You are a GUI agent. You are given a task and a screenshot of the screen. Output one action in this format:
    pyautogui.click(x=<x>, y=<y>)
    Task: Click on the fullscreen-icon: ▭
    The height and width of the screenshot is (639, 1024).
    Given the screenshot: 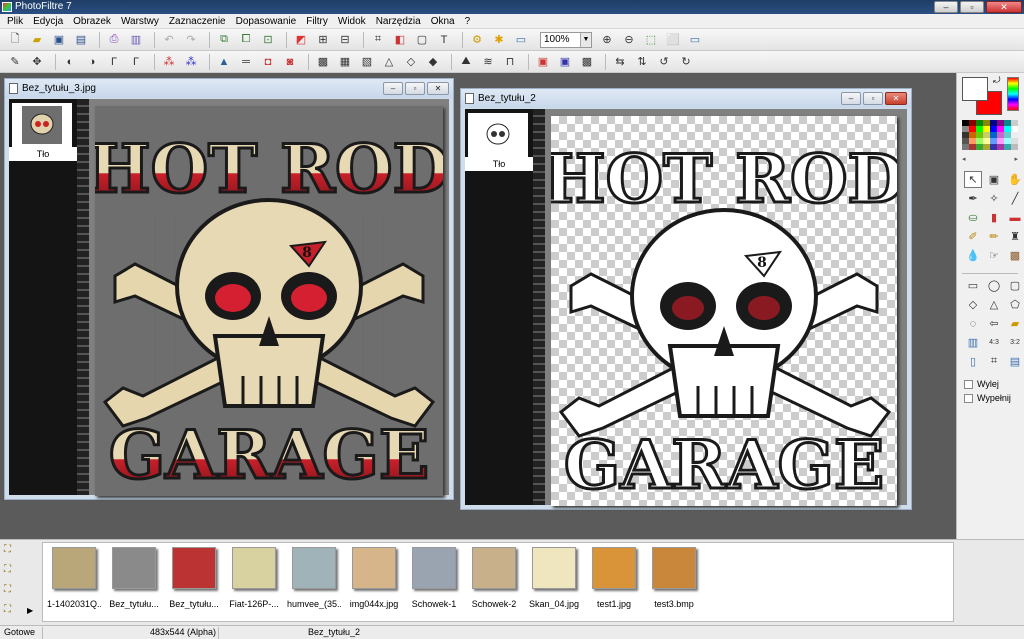 What is the action you would take?
    pyautogui.click(x=695, y=40)
    